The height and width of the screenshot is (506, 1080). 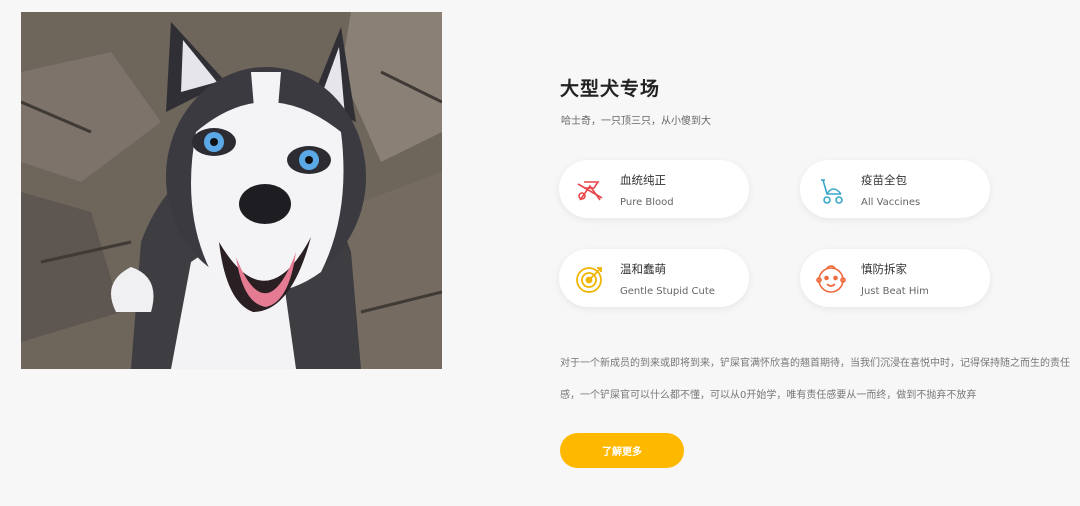 I want to click on scissors-flag-icon, so click(x=590, y=190).